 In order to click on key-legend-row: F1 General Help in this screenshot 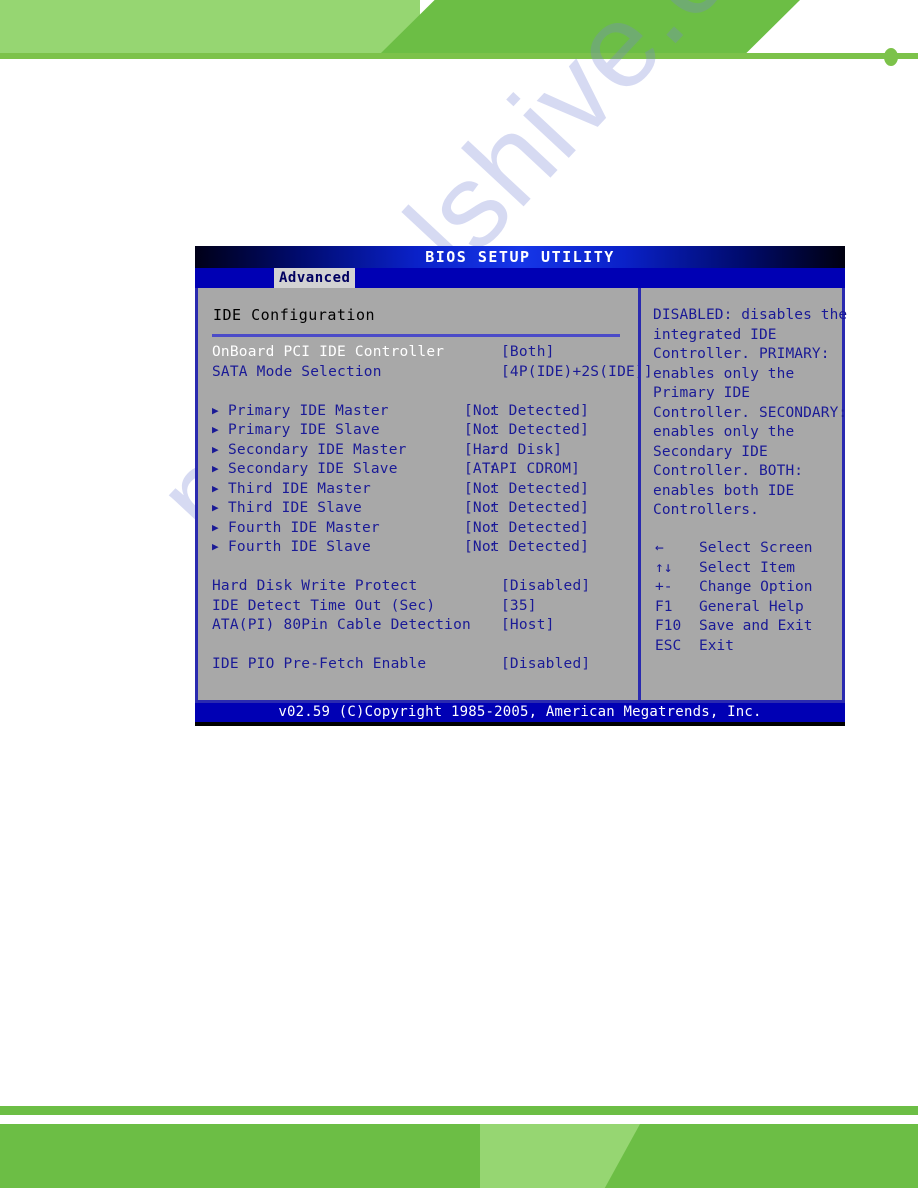, I will do `click(751, 609)`.